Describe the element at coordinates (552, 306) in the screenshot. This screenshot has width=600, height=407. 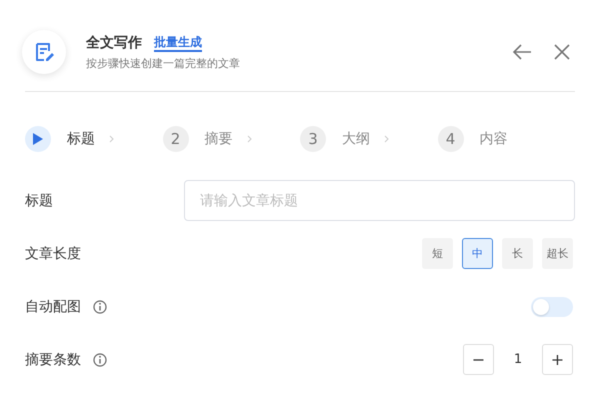
I see `toggle-switch` at that location.